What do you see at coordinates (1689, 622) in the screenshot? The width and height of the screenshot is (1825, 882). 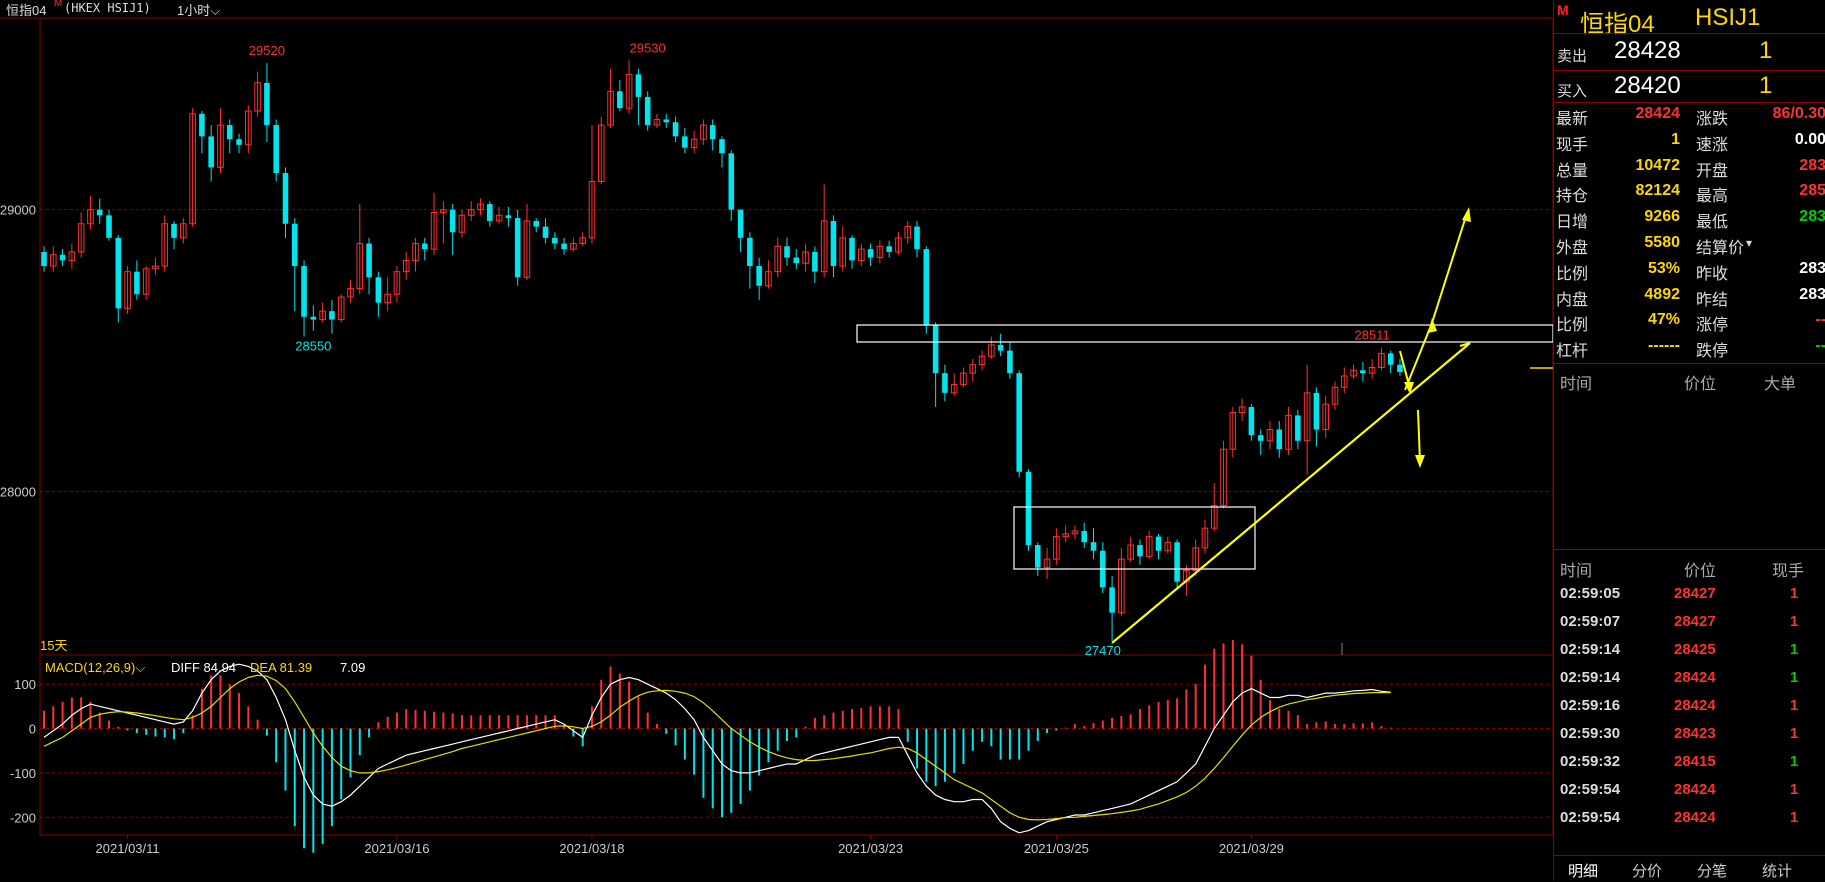 I see `tick-row: 02:59:07 28427 1` at bounding box center [1689, 622].